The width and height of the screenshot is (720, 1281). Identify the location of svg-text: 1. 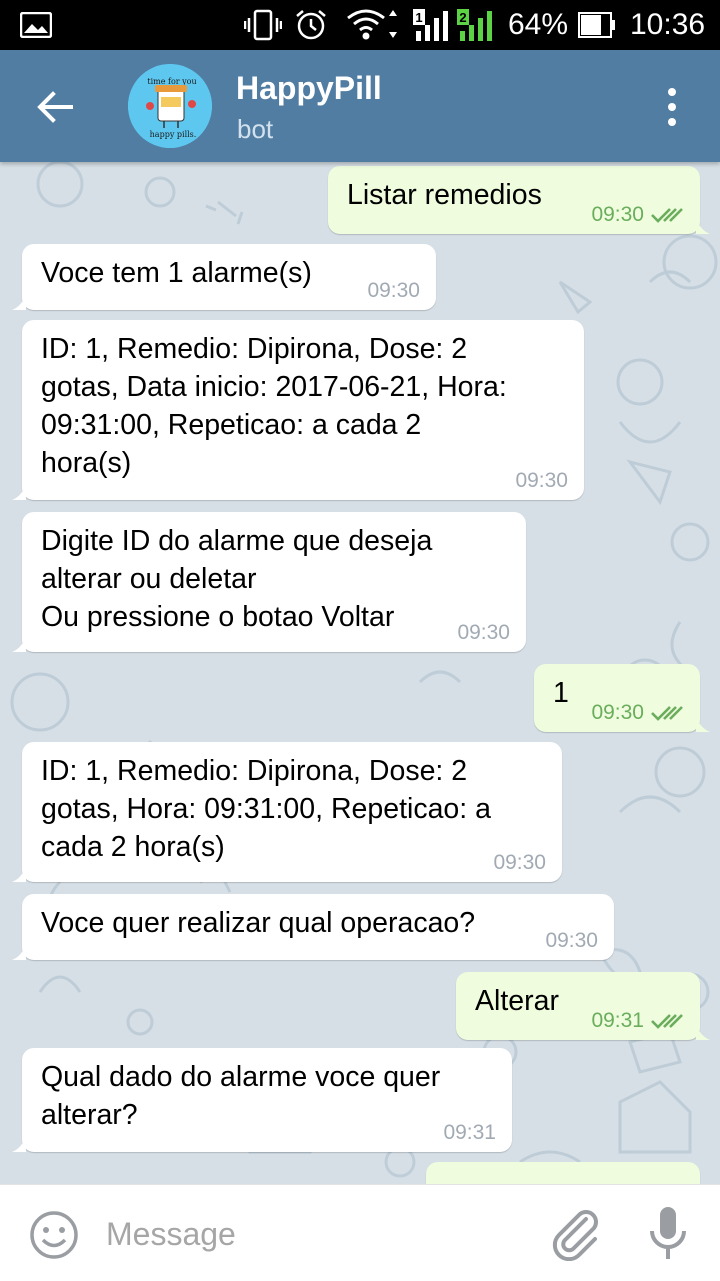
(418, 17).